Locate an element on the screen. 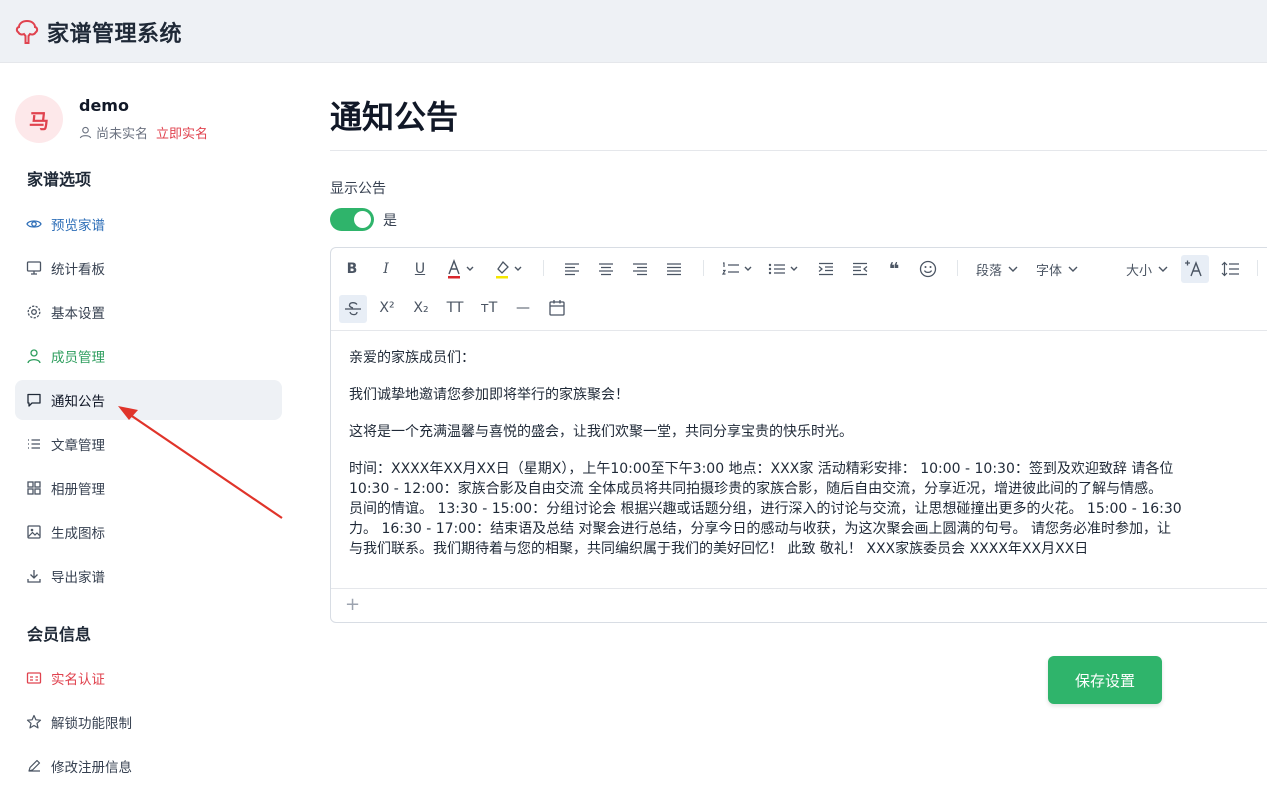 Image resolution: width=1267 pixels, height=786 pixels. content-paragraph: 这将是一个充满温馨与喜悦的盛会，让我们欢聚一堂，共同分享宝贵的快乐时光。 is located at coordinates (601, 432).